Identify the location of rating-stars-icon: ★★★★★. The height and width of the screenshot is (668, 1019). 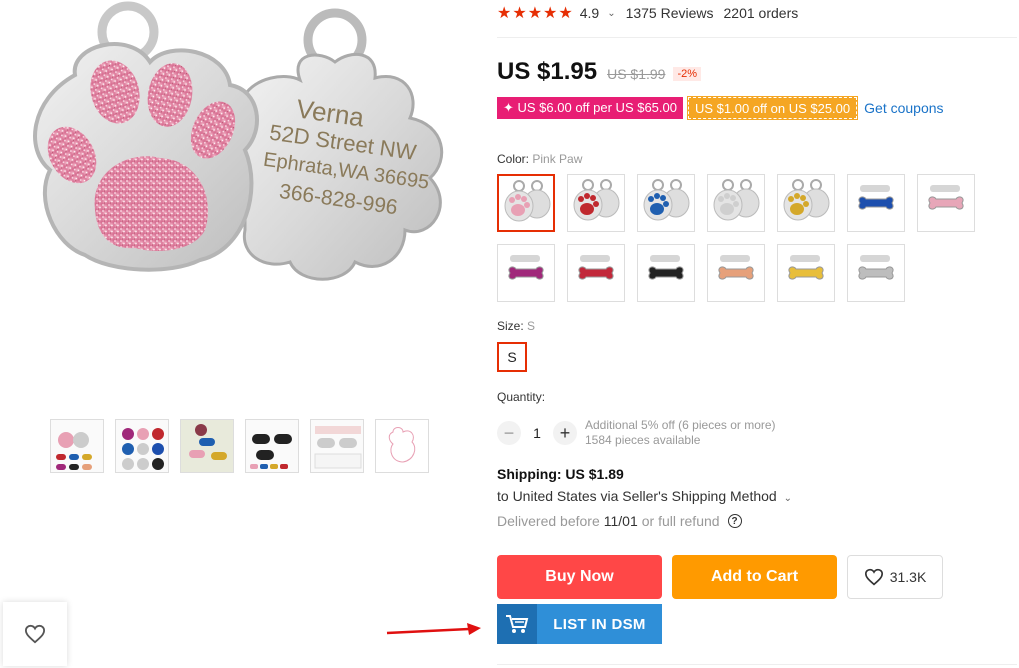
(535, 13).